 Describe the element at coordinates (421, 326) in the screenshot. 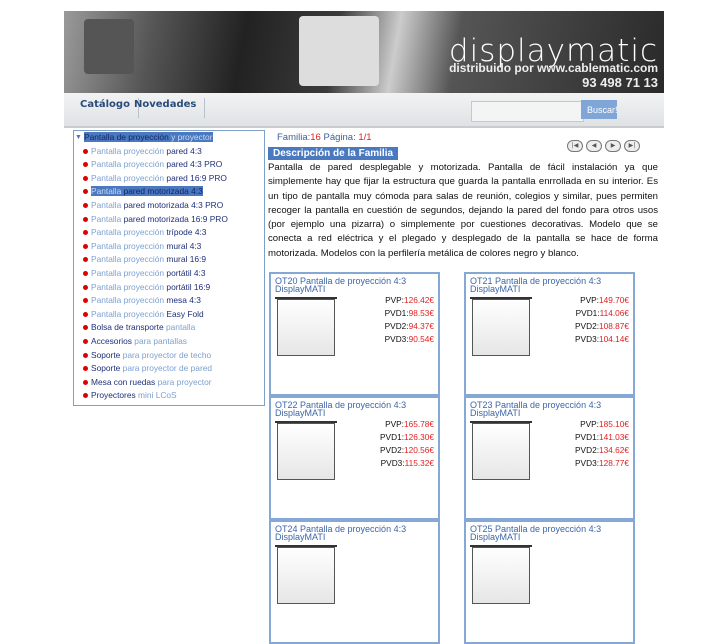

I see `price-value: 94.37€` at that location.